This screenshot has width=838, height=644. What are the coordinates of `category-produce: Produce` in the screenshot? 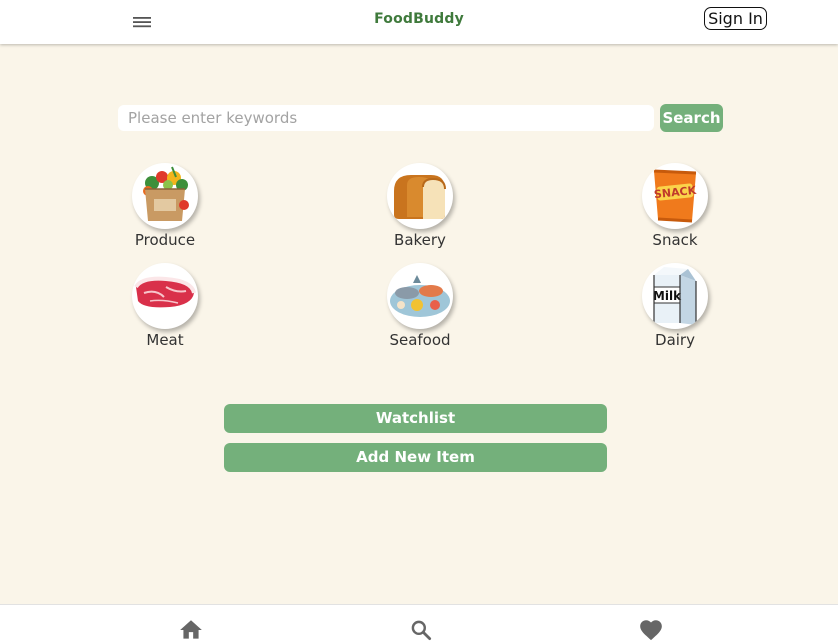 It's located at (165, 208).